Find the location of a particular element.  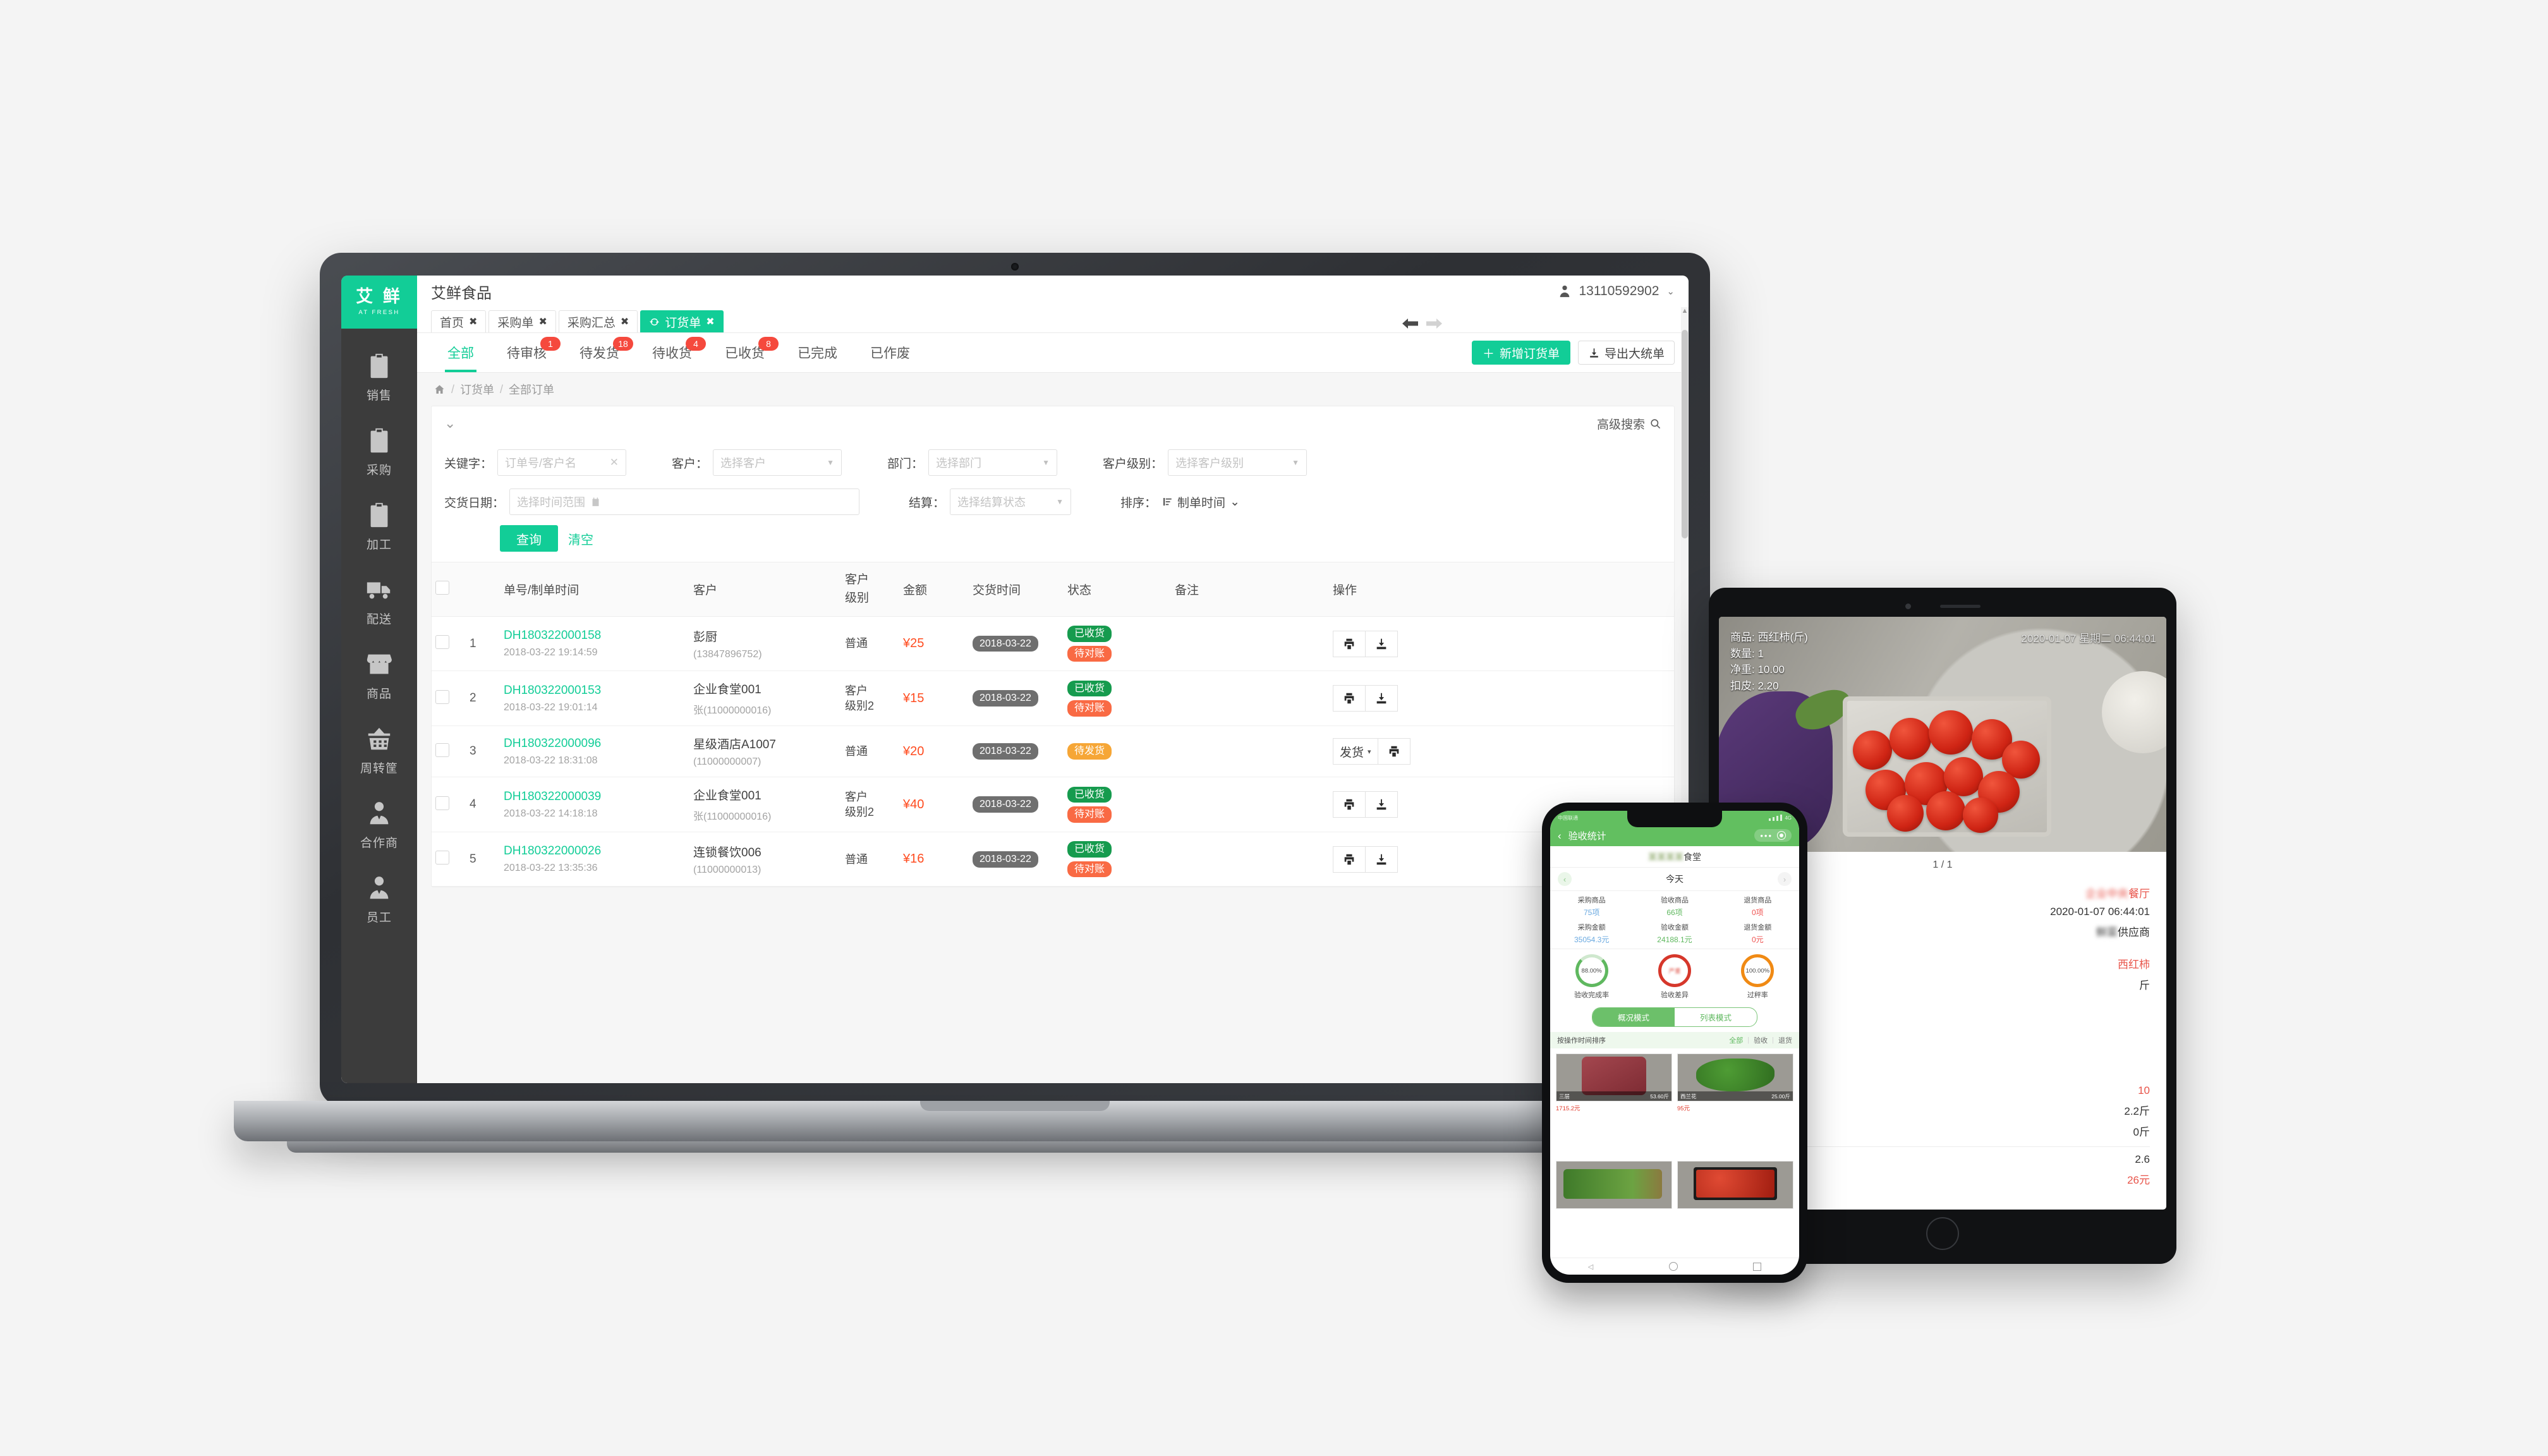

order-no-link: DH180322000026 is located at coordinates (595, 851).